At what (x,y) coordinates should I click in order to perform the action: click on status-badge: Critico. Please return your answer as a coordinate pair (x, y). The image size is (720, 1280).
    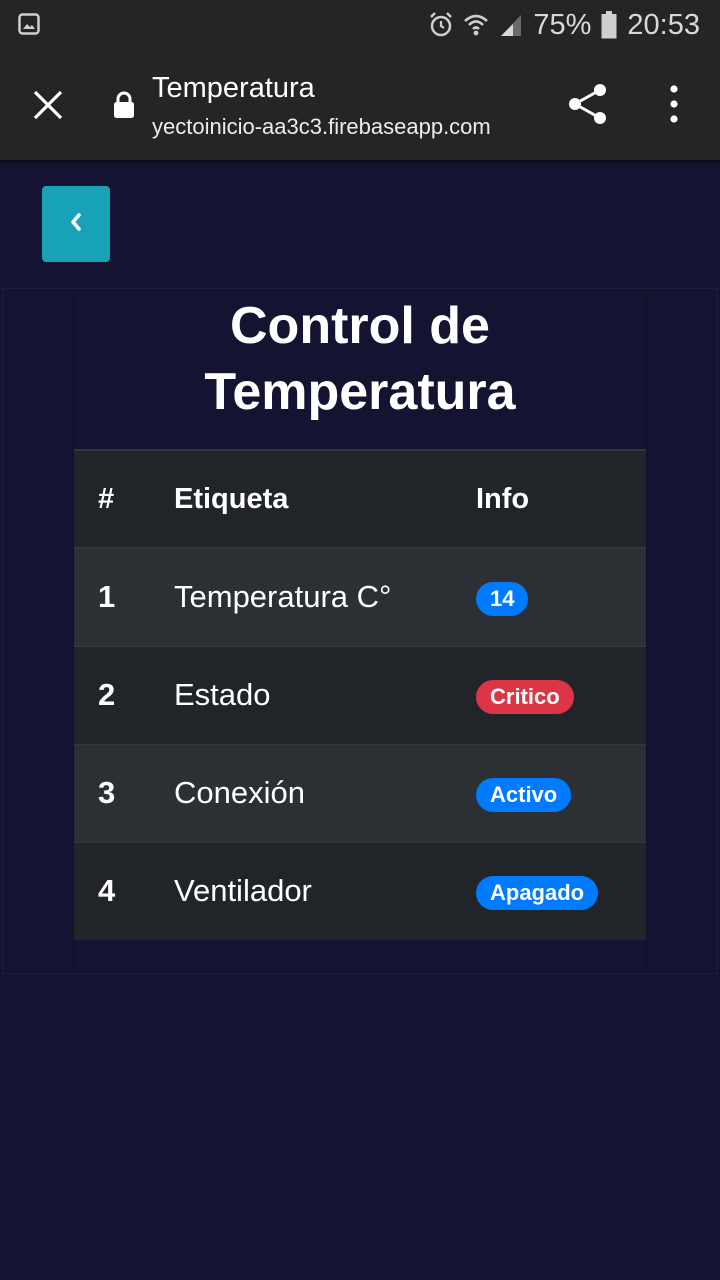
    Looking at the image, I should click on (525, 697).